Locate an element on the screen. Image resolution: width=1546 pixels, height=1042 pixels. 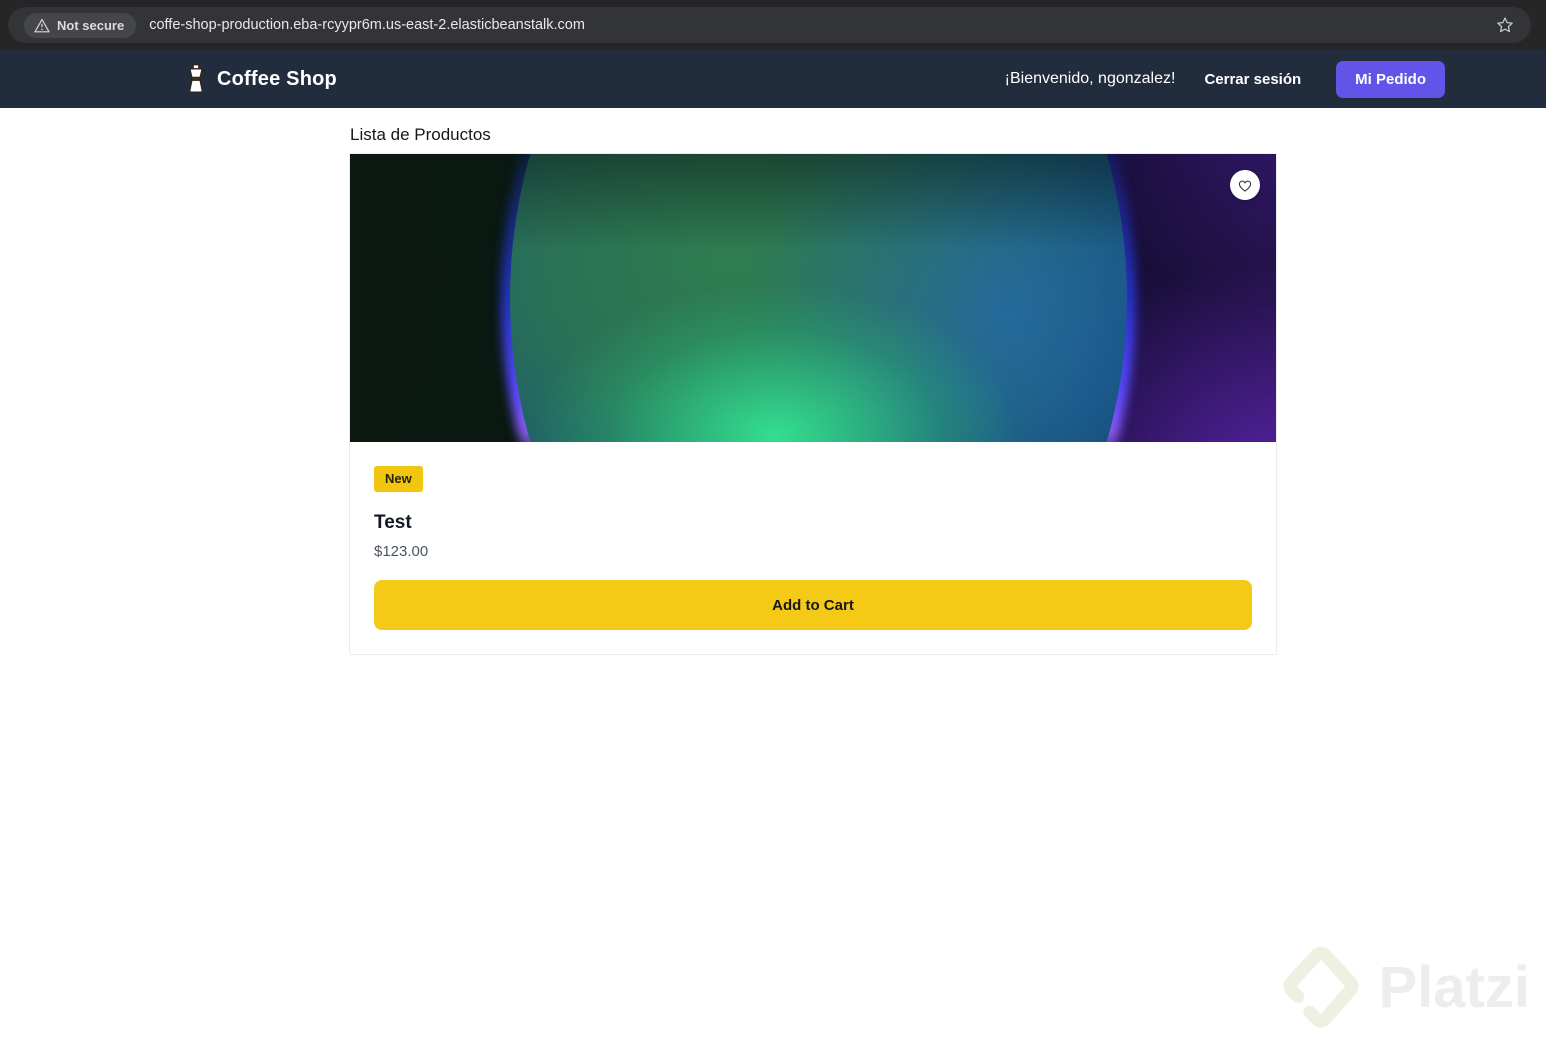
my-order-button: Mi Pedido is located at coordinates (1390, 79).